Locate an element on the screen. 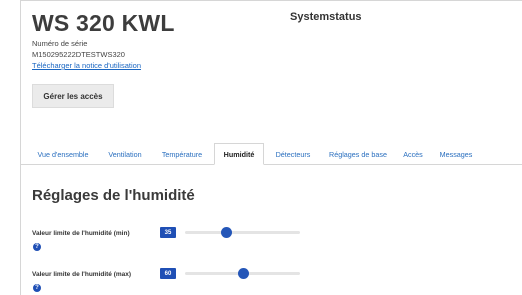 Image resolution: width=522 pixels, height=295 pixels. slider-track is located at coordinates (242, 232).